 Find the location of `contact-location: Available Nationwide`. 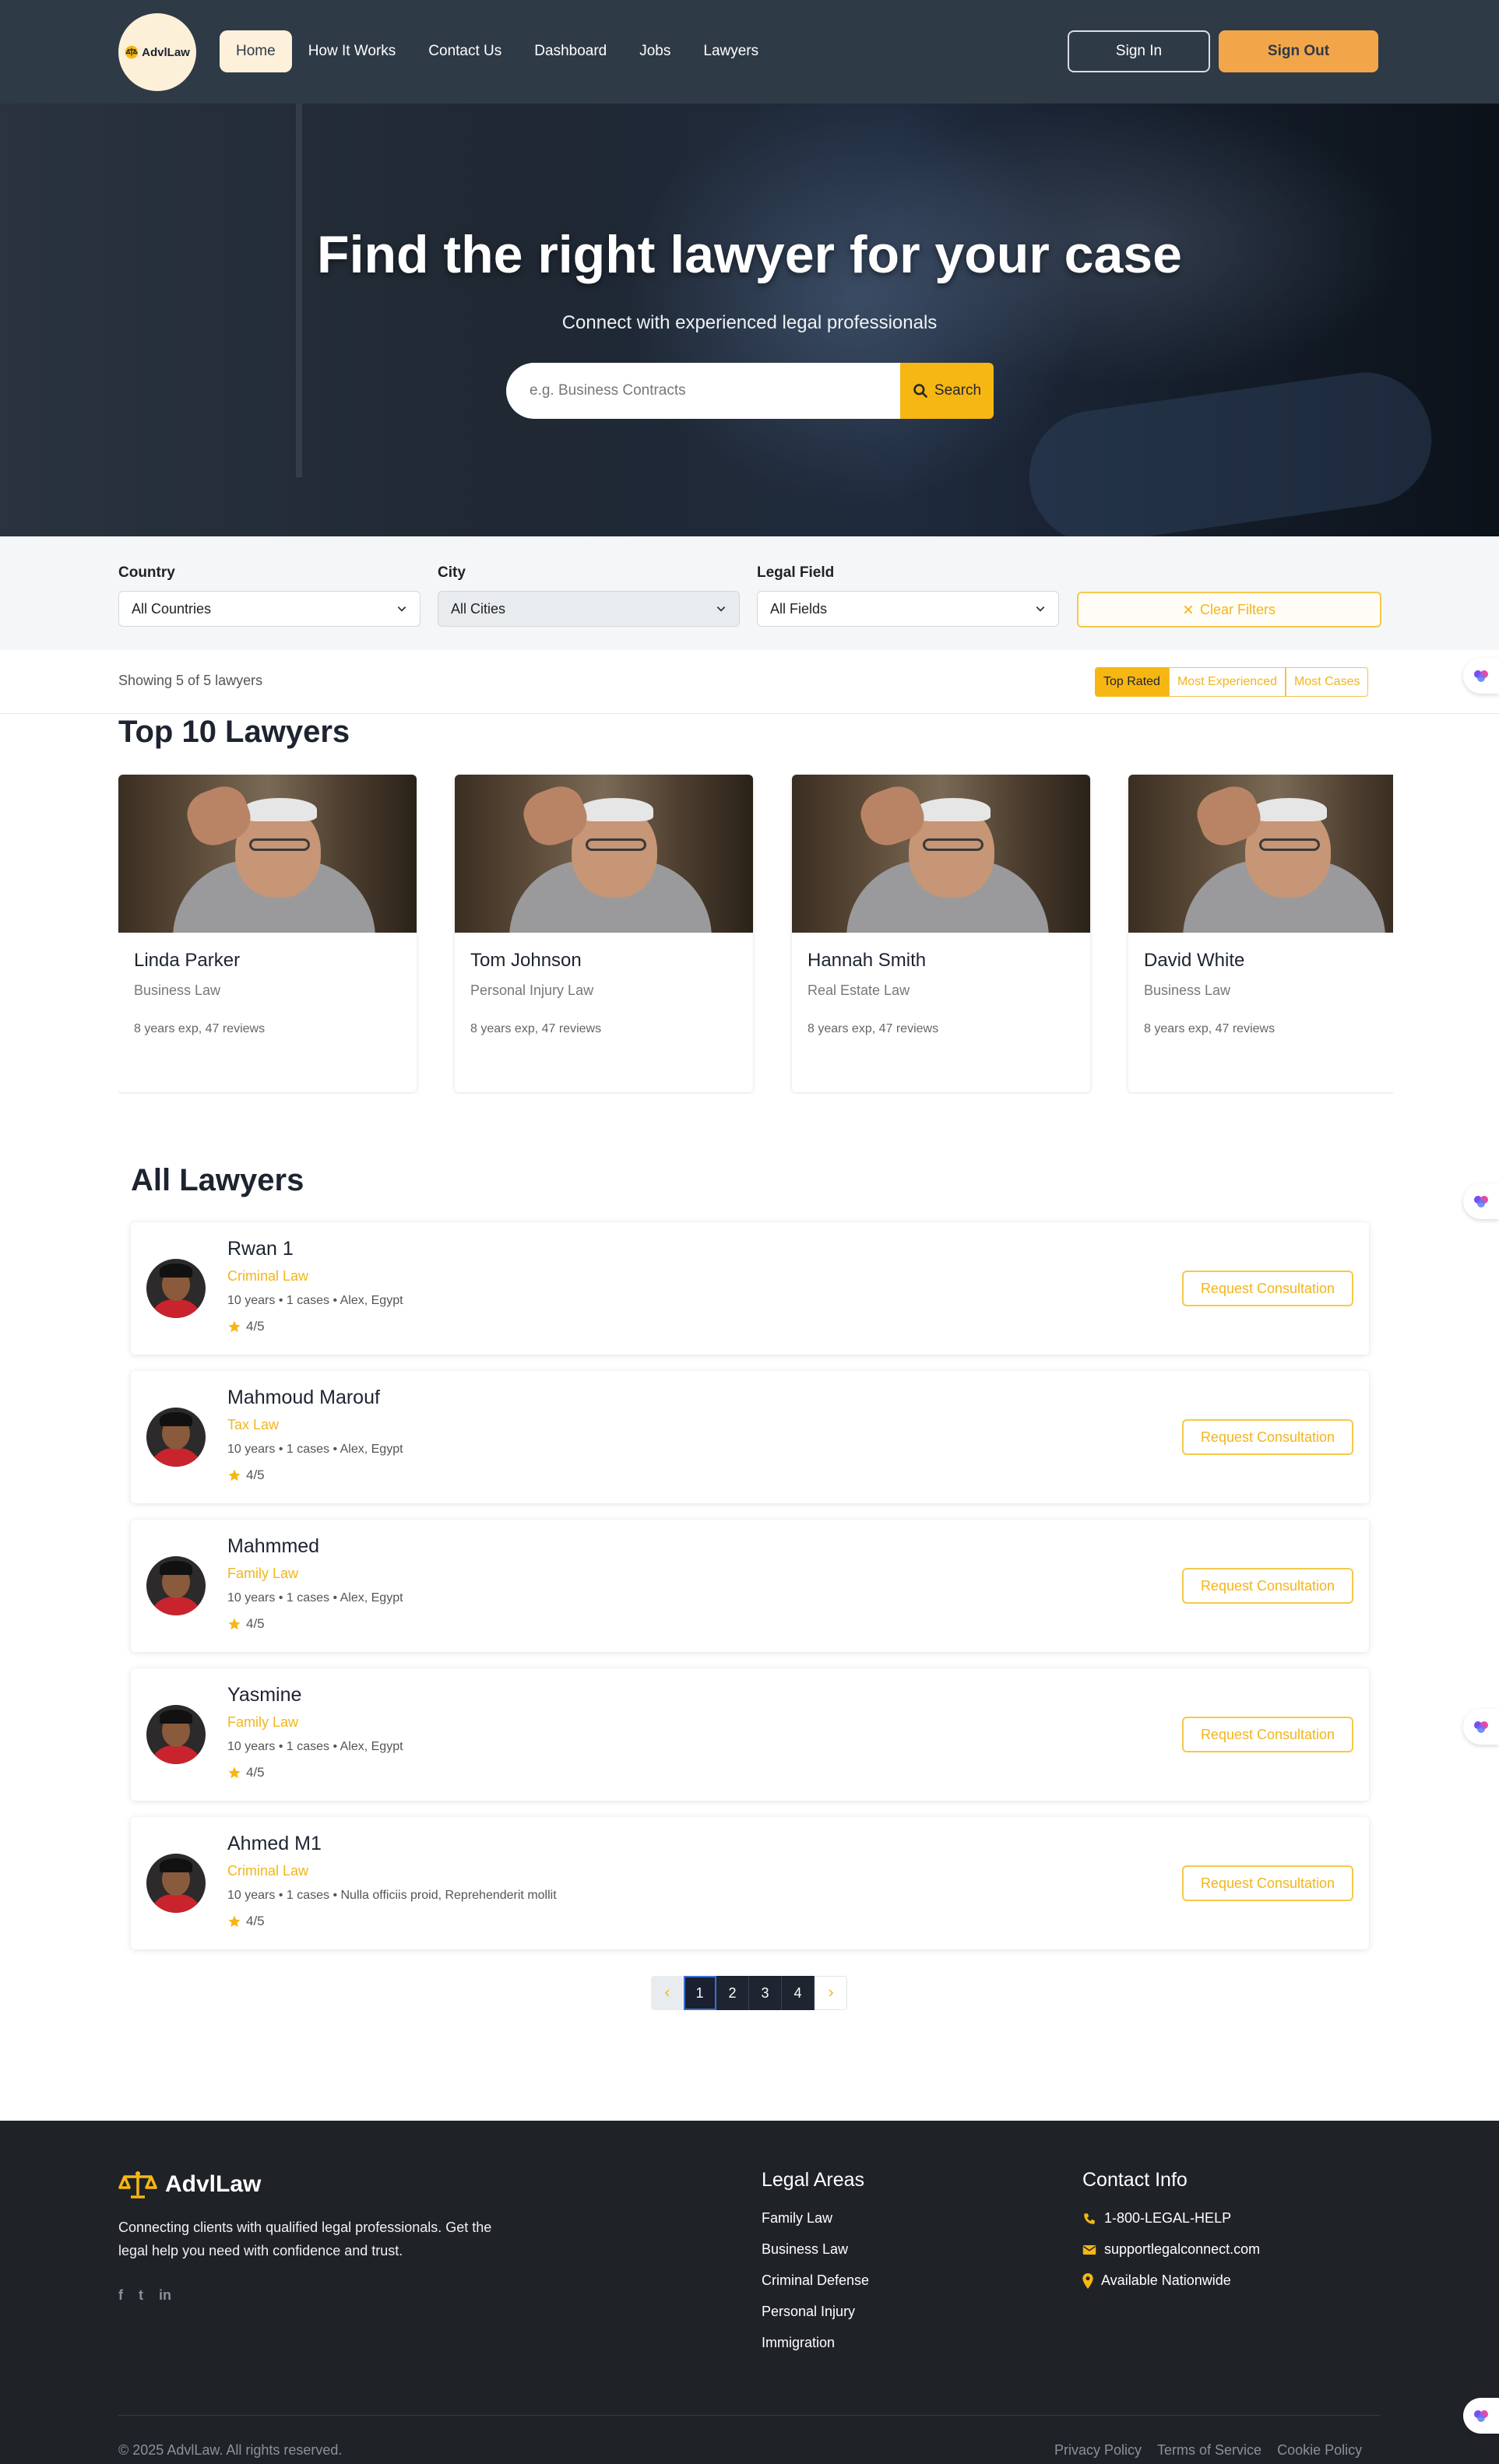

contact-location: Available Nationwide is located at coordinates (1171, 2280).